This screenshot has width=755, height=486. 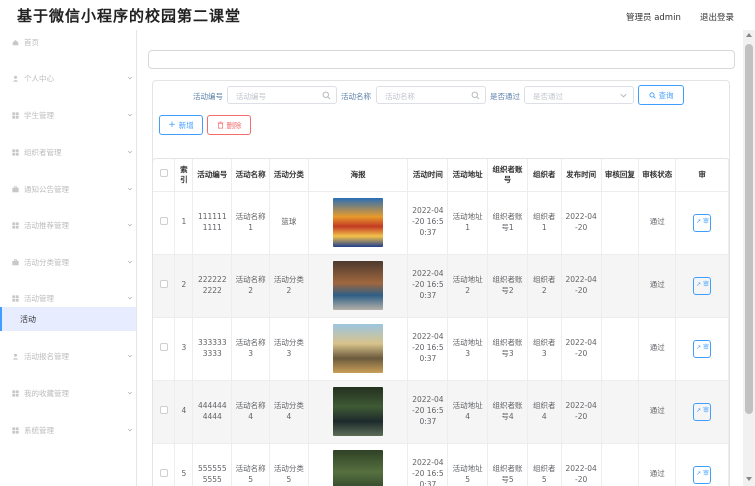 I want to click on sidebar-item: 活动推荐管理, so click(x=68, y=225).